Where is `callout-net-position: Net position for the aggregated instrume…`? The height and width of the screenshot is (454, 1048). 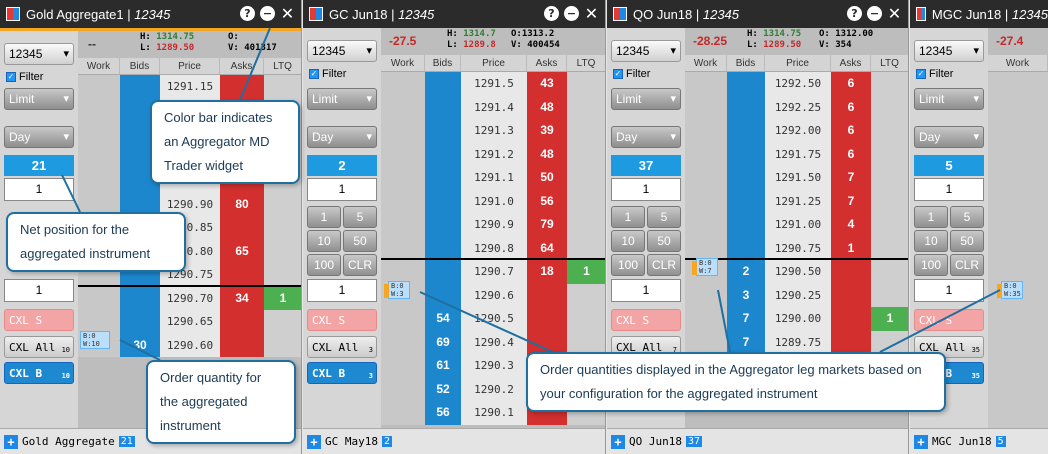
callout-net-position: Net position for the aggregated instrume… is located at coordinates (96, 242).